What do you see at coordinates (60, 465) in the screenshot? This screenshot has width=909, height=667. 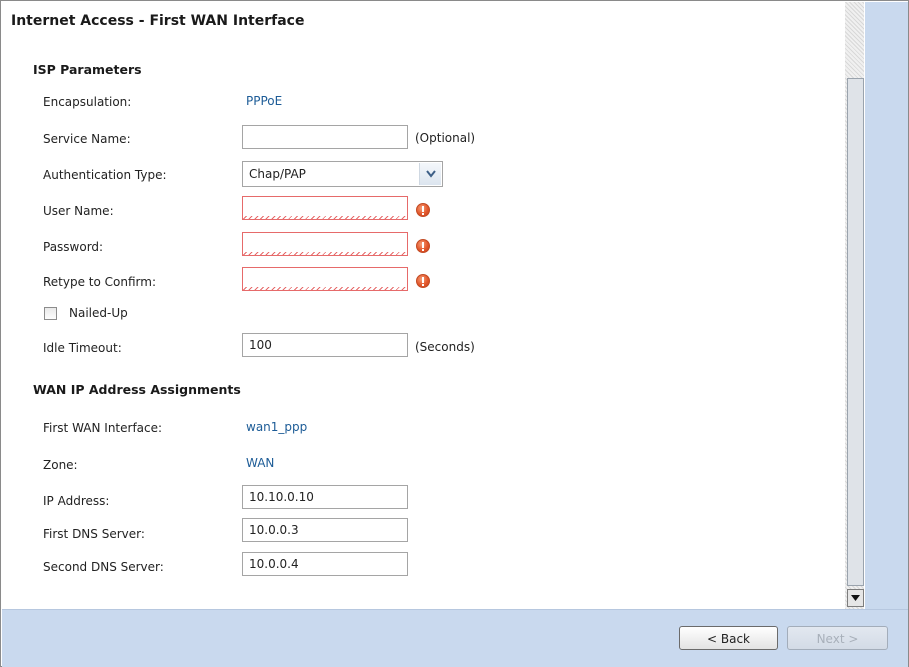 I see `zone-label: Zone:` at bounding box center [60, 465].